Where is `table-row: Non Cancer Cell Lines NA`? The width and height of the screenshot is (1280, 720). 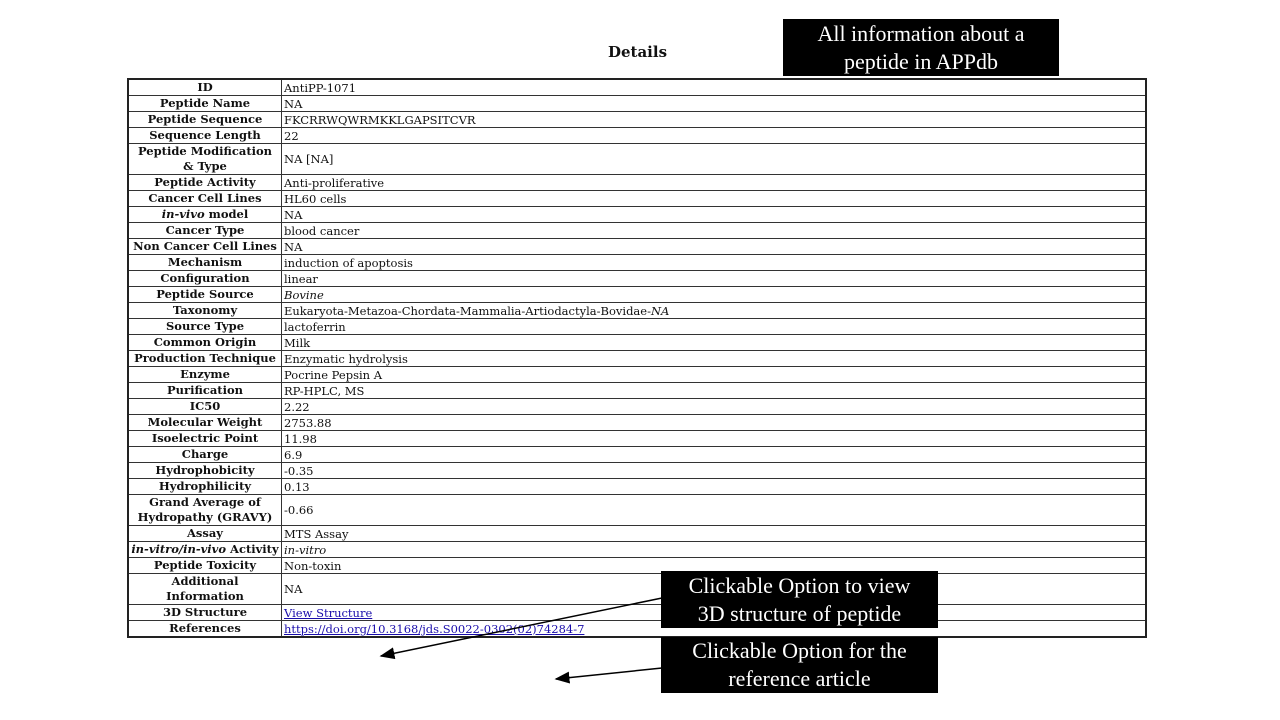
table-row: Non Cancer Cell Lines NA is located at coordinates (637, 246).